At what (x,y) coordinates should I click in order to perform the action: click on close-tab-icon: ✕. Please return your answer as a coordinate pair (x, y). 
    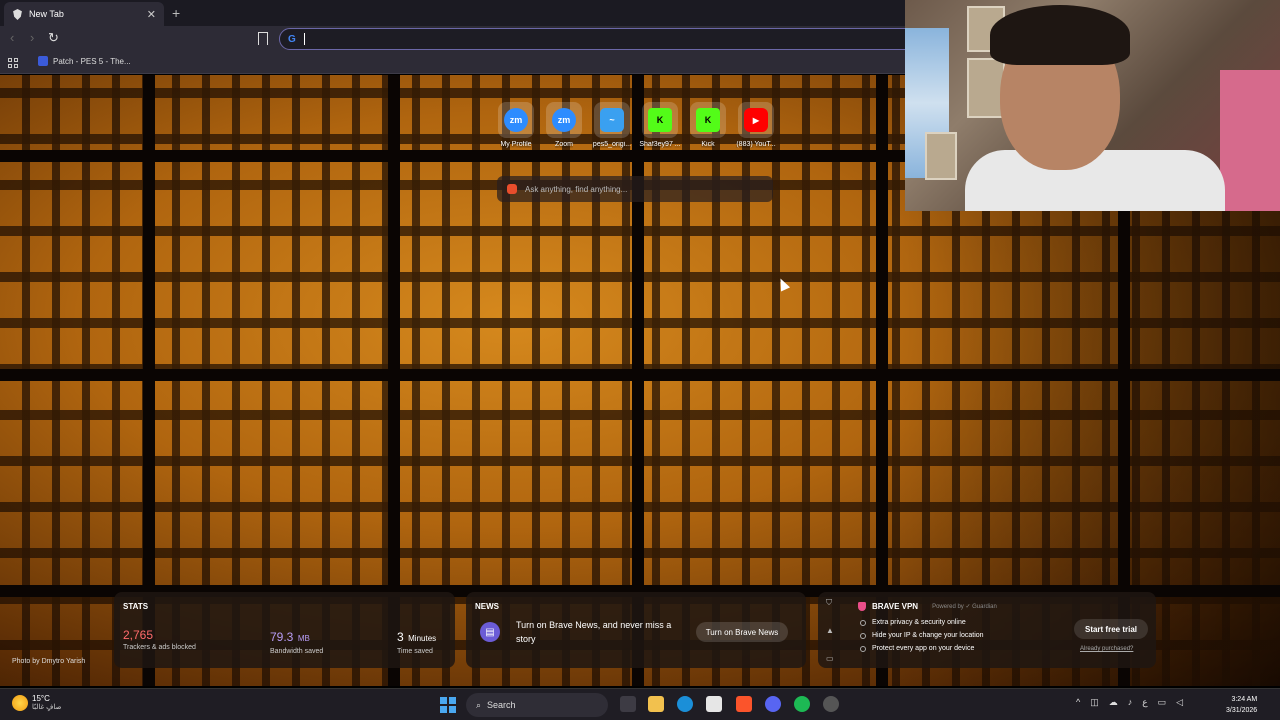
    Looking at the image, I should click on (151, 14).